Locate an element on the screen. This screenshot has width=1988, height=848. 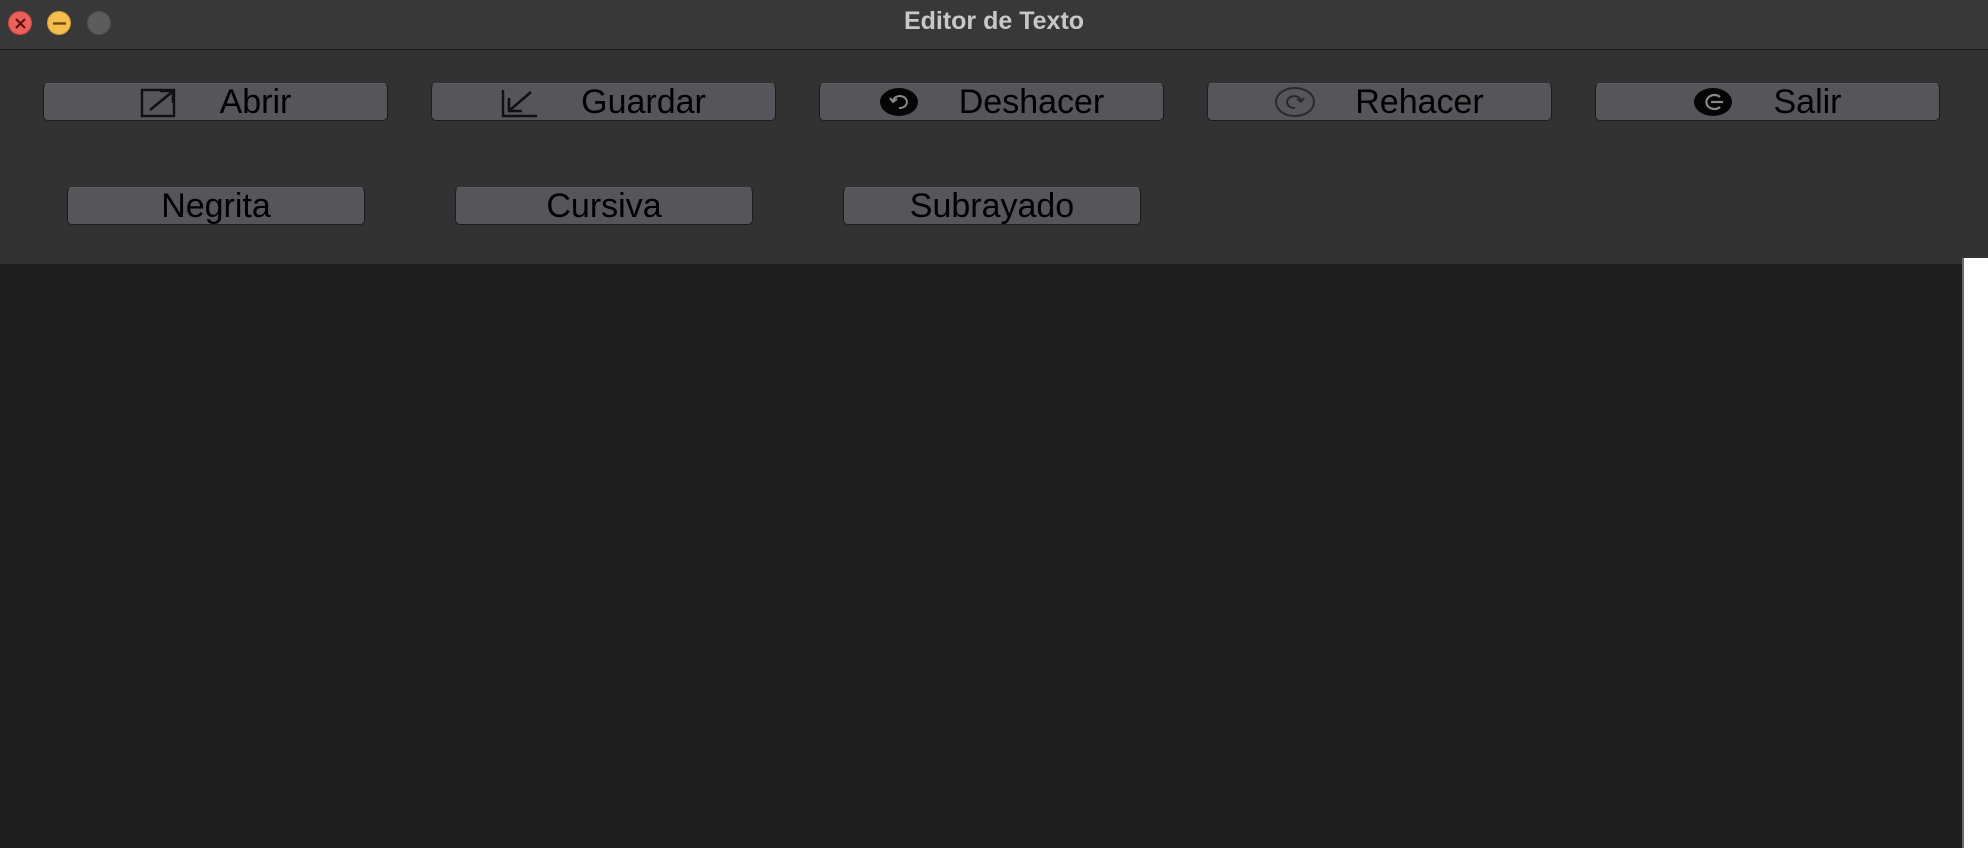
redo-button-label: Rehacer is located at coordinates (1419, 102).